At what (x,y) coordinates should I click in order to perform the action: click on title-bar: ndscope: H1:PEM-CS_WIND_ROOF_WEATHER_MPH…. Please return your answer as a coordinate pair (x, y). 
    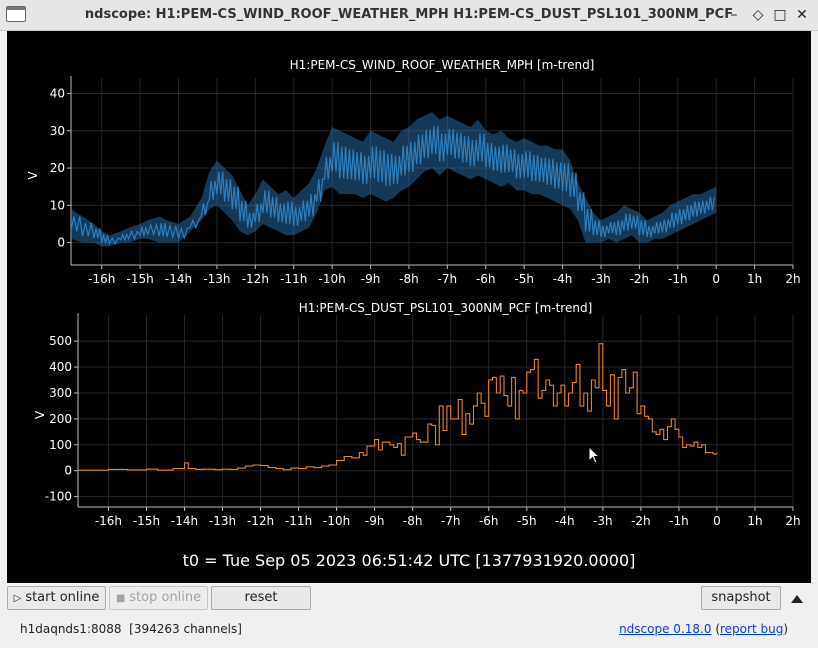
    Looking at the image, I should click on (409, 15).